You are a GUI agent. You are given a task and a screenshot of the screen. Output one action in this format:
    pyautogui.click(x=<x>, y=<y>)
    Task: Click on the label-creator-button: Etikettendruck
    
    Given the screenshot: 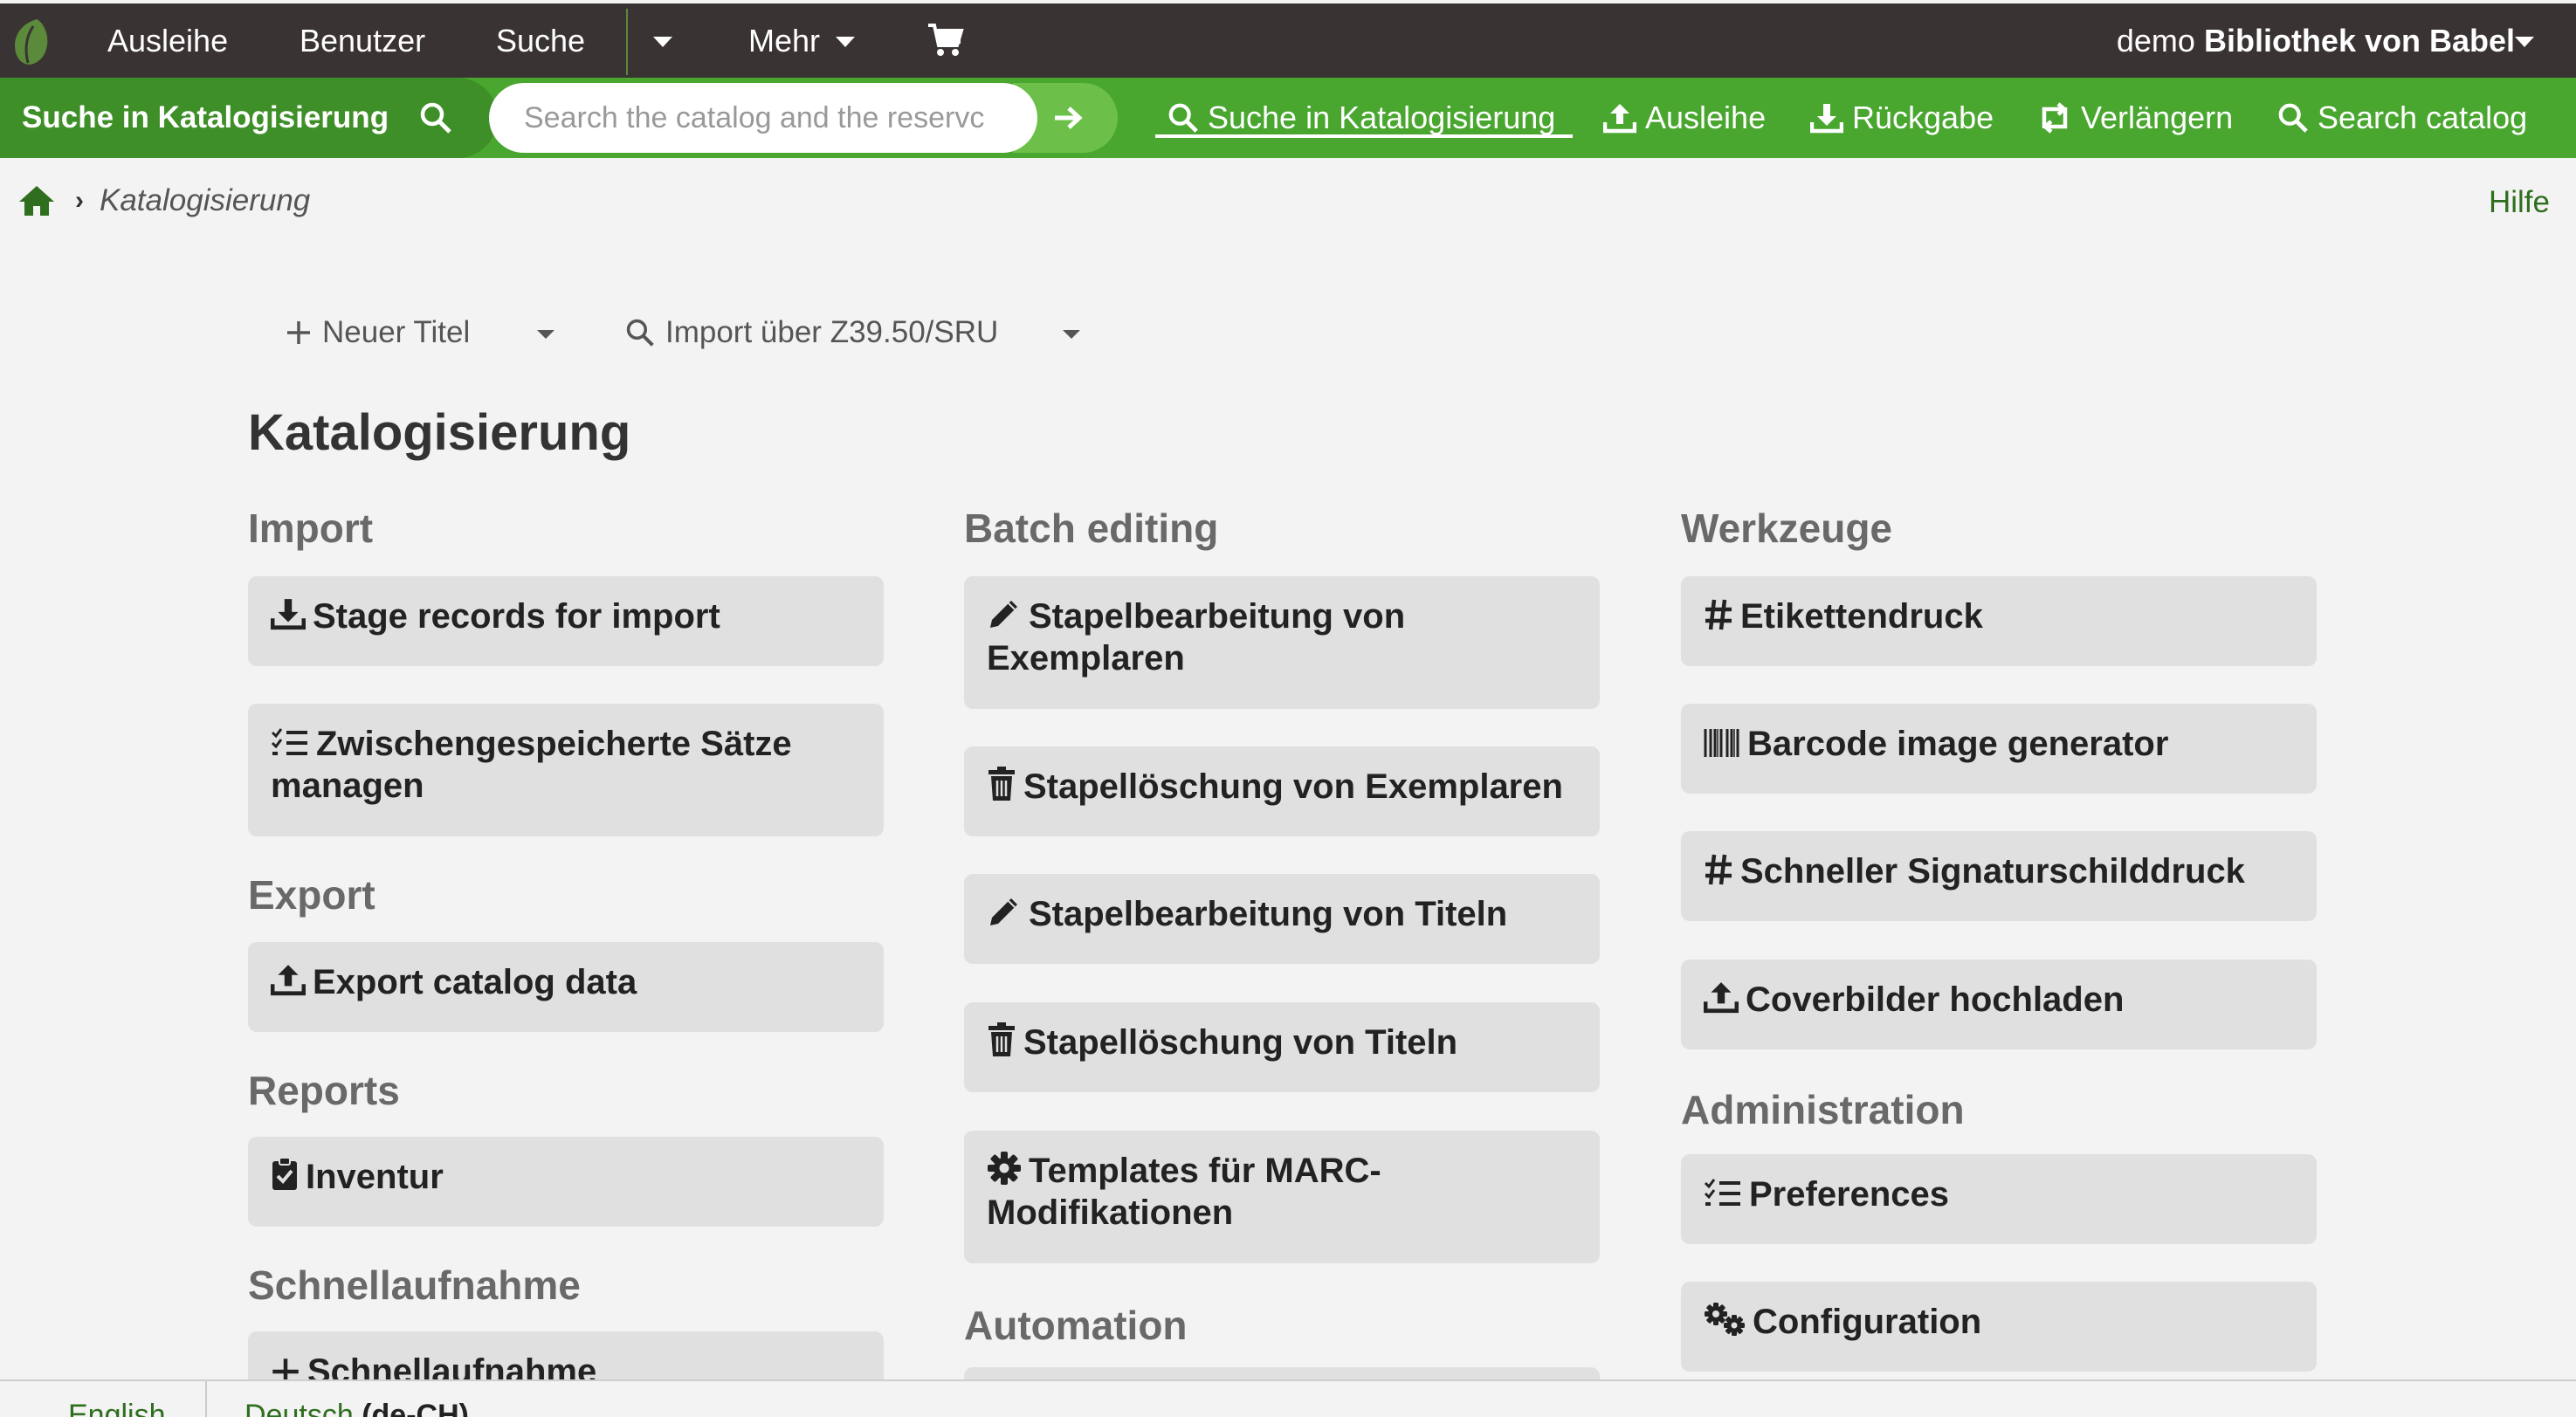 What is the action you would take?
    pyautogui.click(x=1999, y=621)
    